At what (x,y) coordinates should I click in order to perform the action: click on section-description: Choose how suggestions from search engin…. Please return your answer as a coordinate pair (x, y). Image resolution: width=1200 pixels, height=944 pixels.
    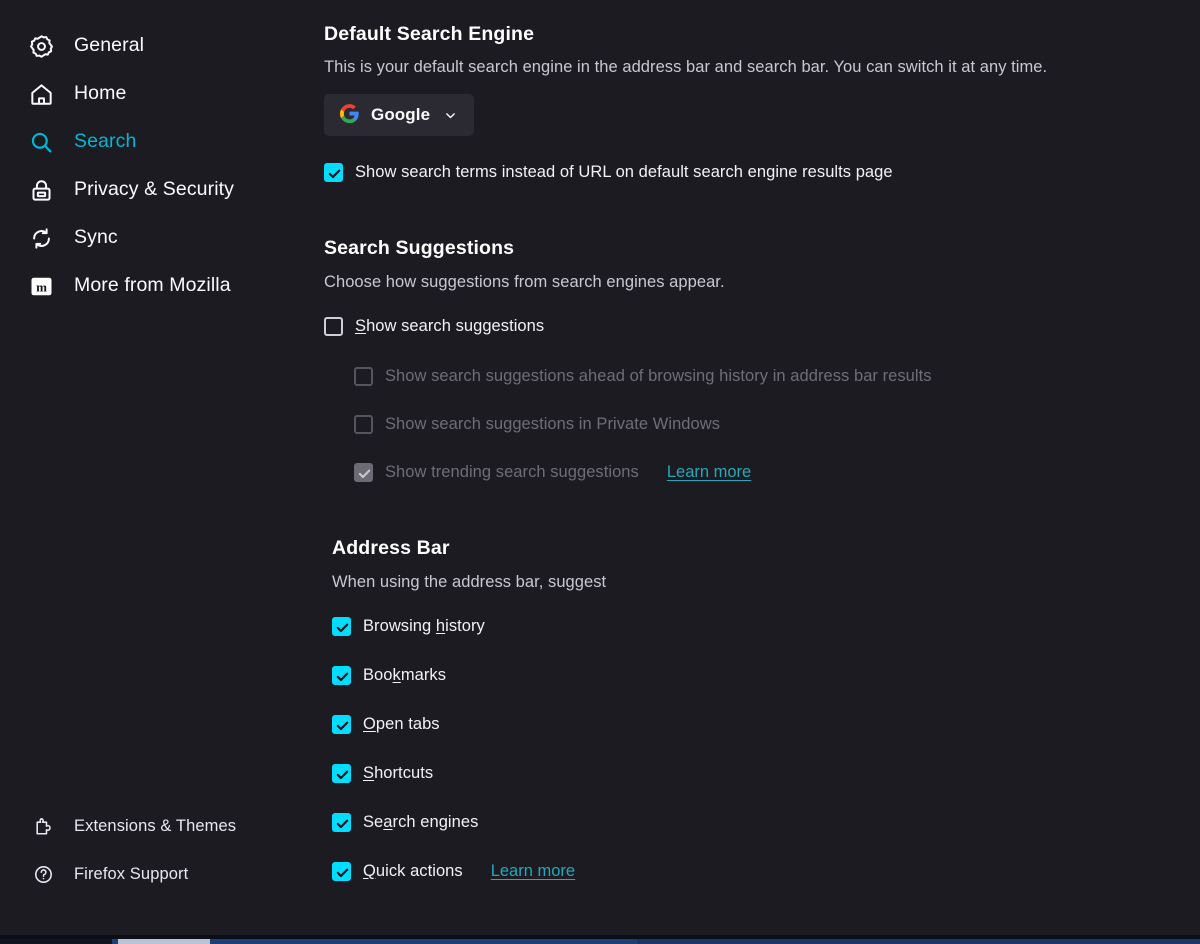
    Looking at the image, I should click on (524, 281).